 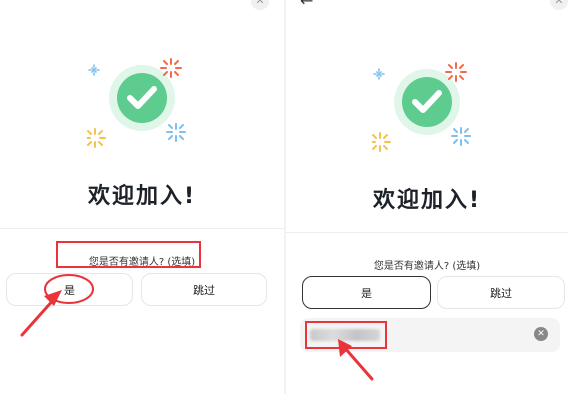 I want to click on referrer-question: 您是否有邀请人? (选填), so click(x=427, y=266).